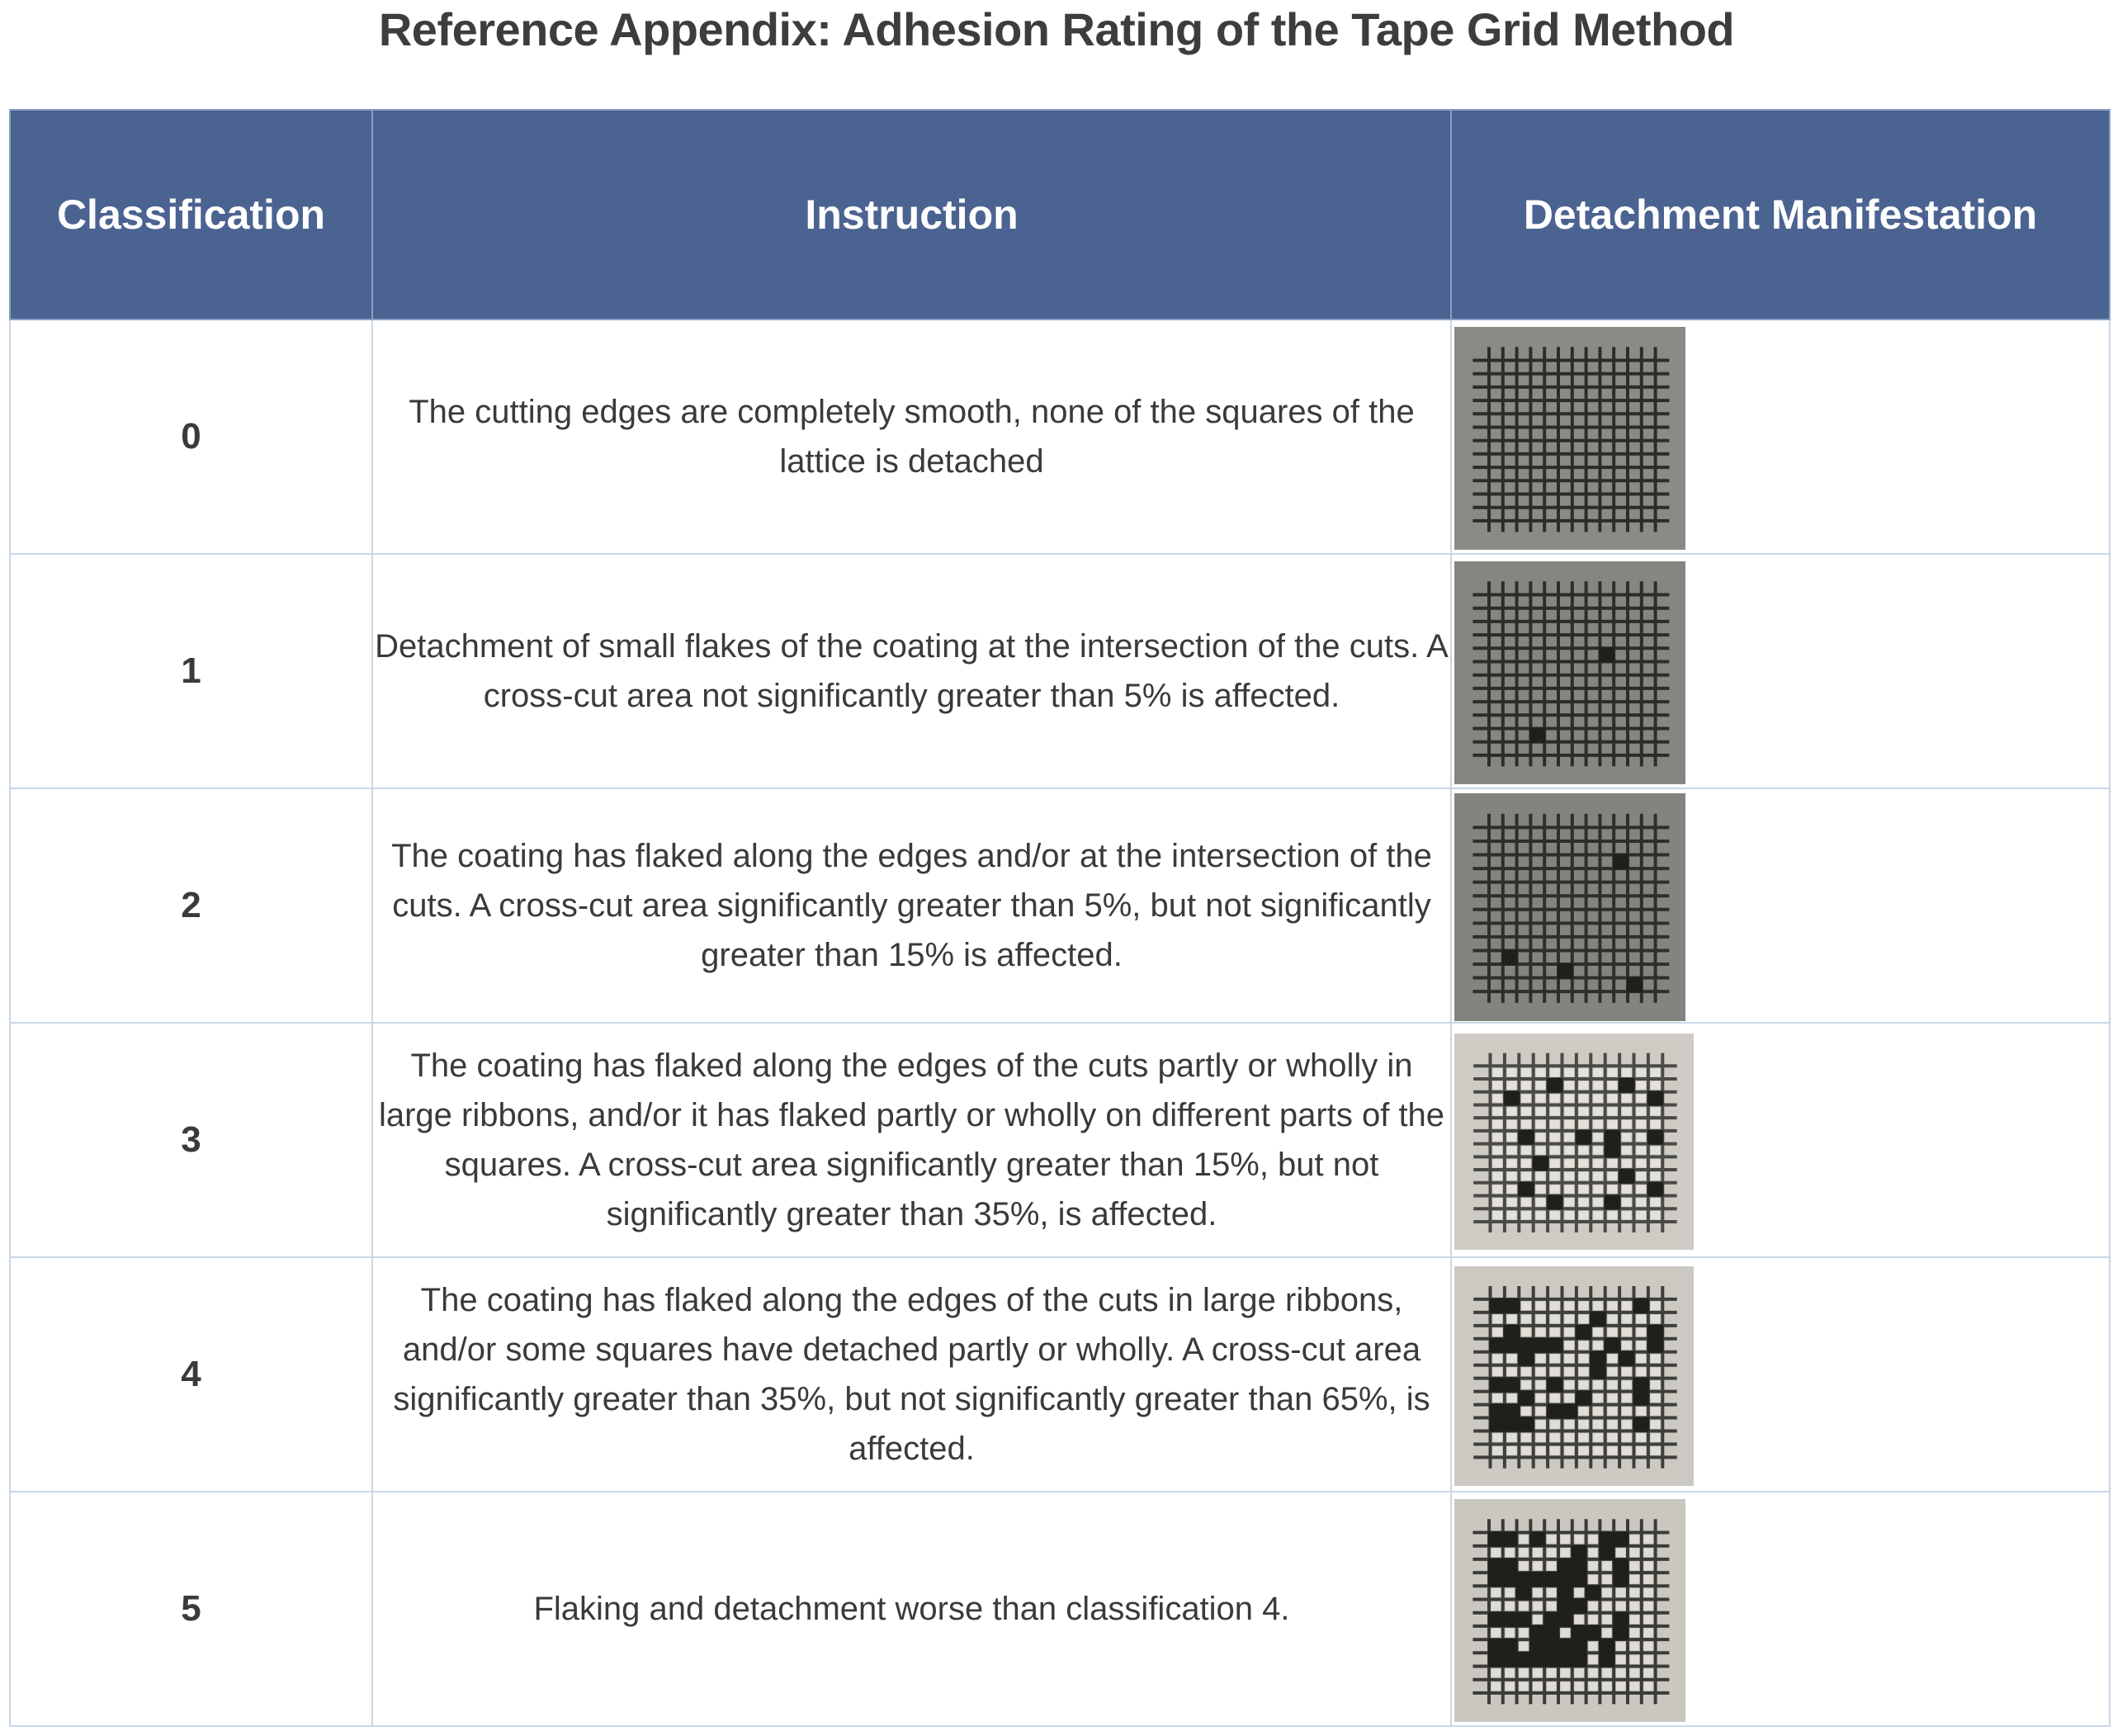 The height and width of the screenshot is (1736, 2113). What do you see at coordinates (1781, 437) in the screenshot?
I see `detachment-image-cell` at bounding box center [1781, 437].